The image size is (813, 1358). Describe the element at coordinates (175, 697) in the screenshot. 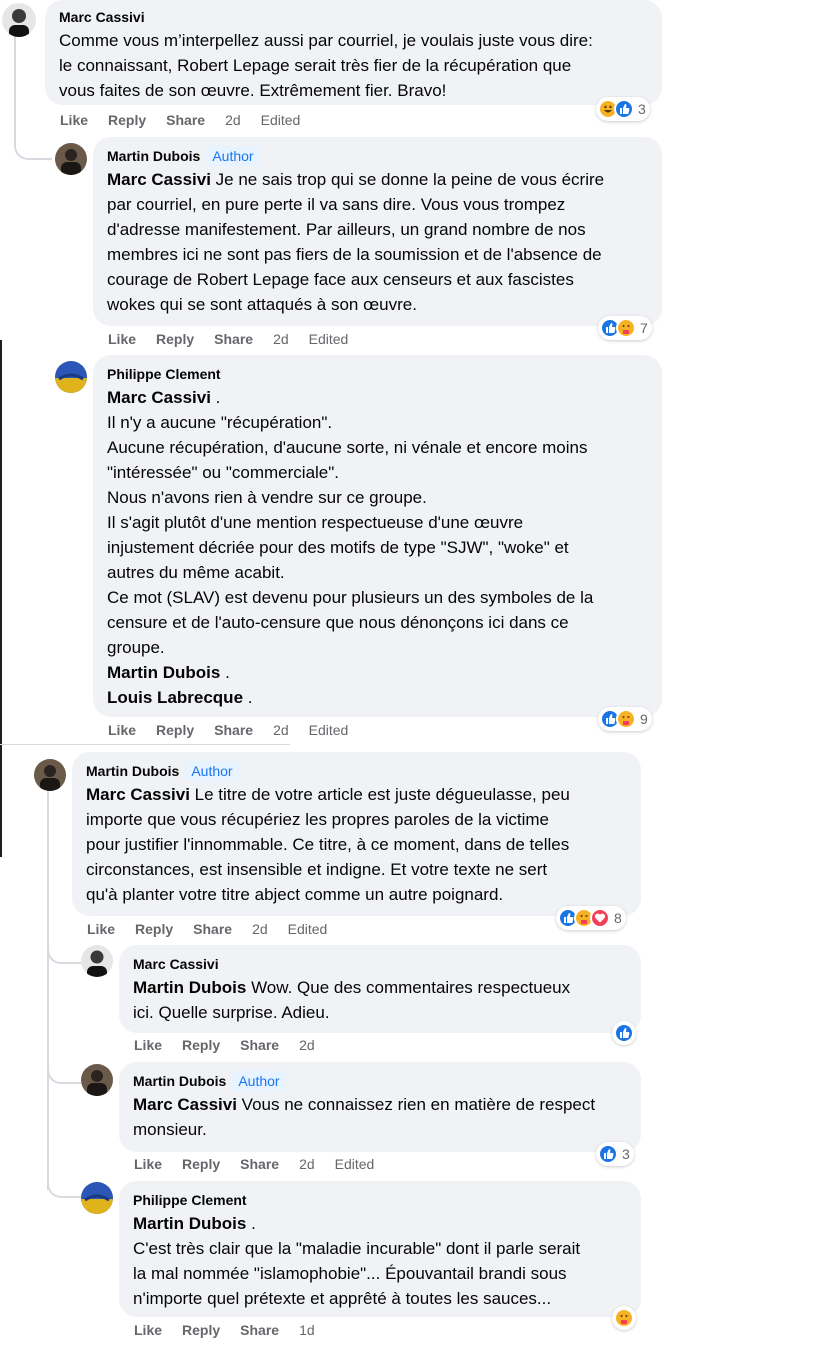

I see `mention-link: Louis Labrecque` at that location.